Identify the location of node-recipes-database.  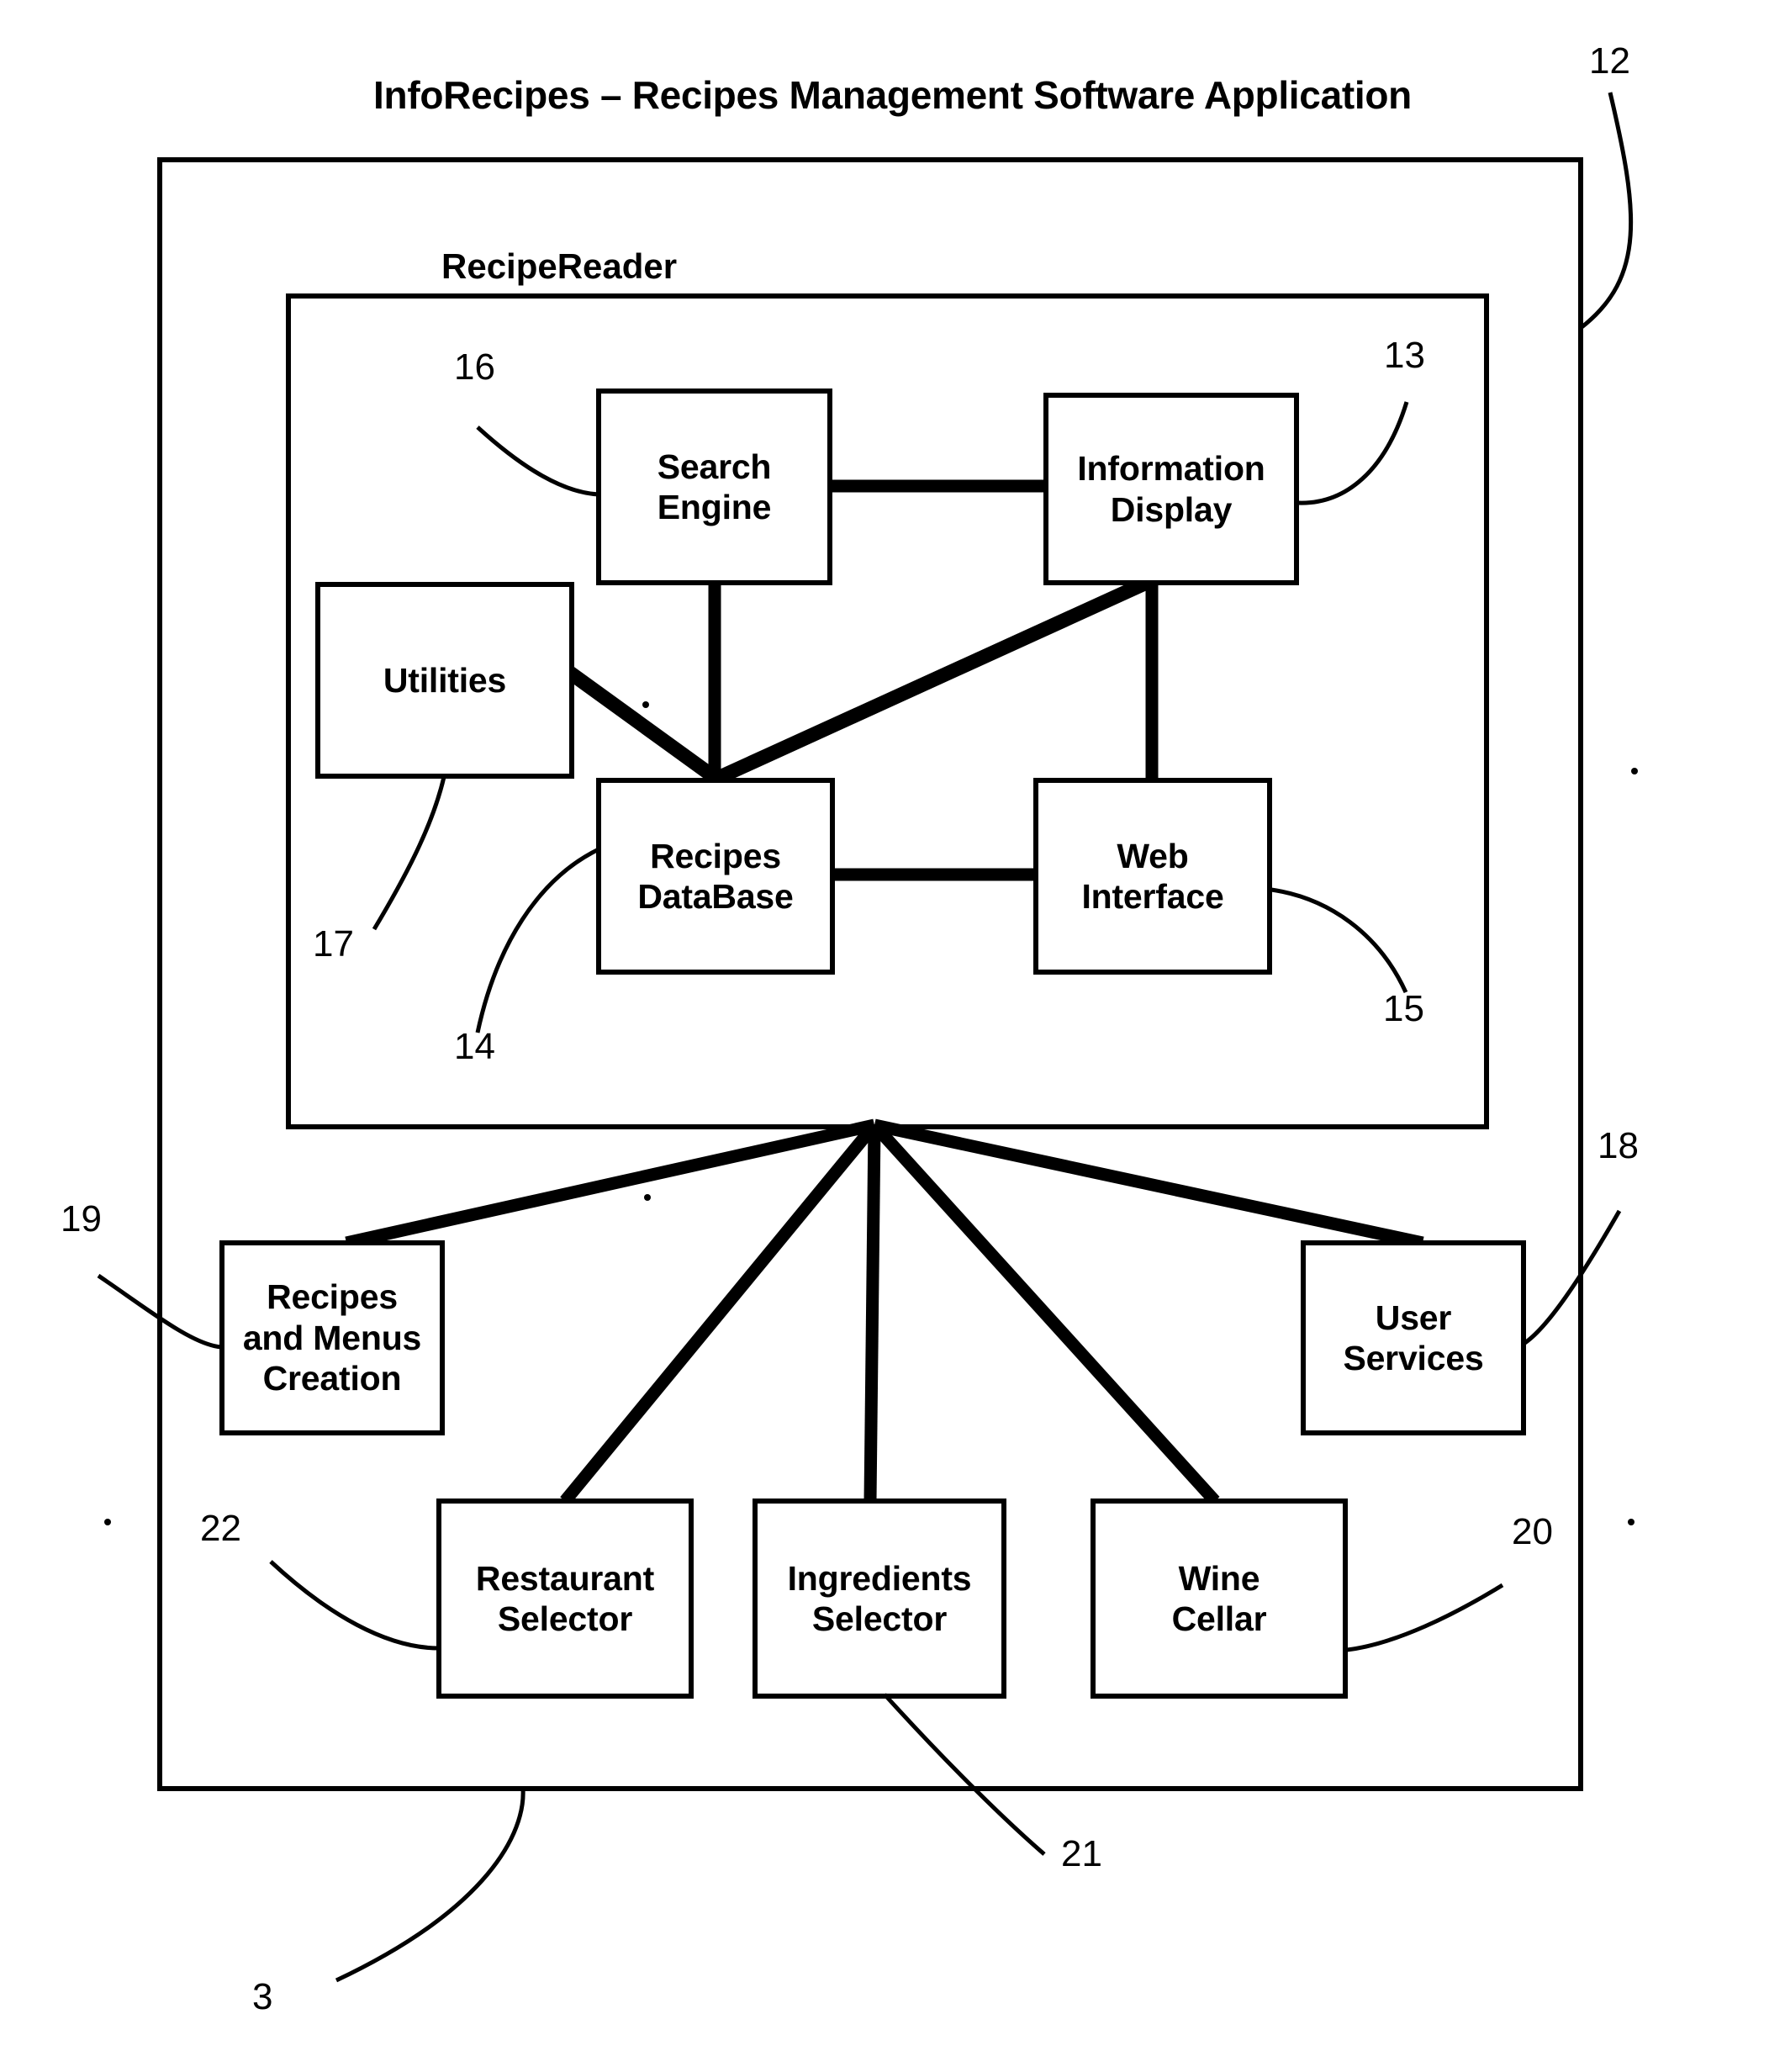
(715, 877).